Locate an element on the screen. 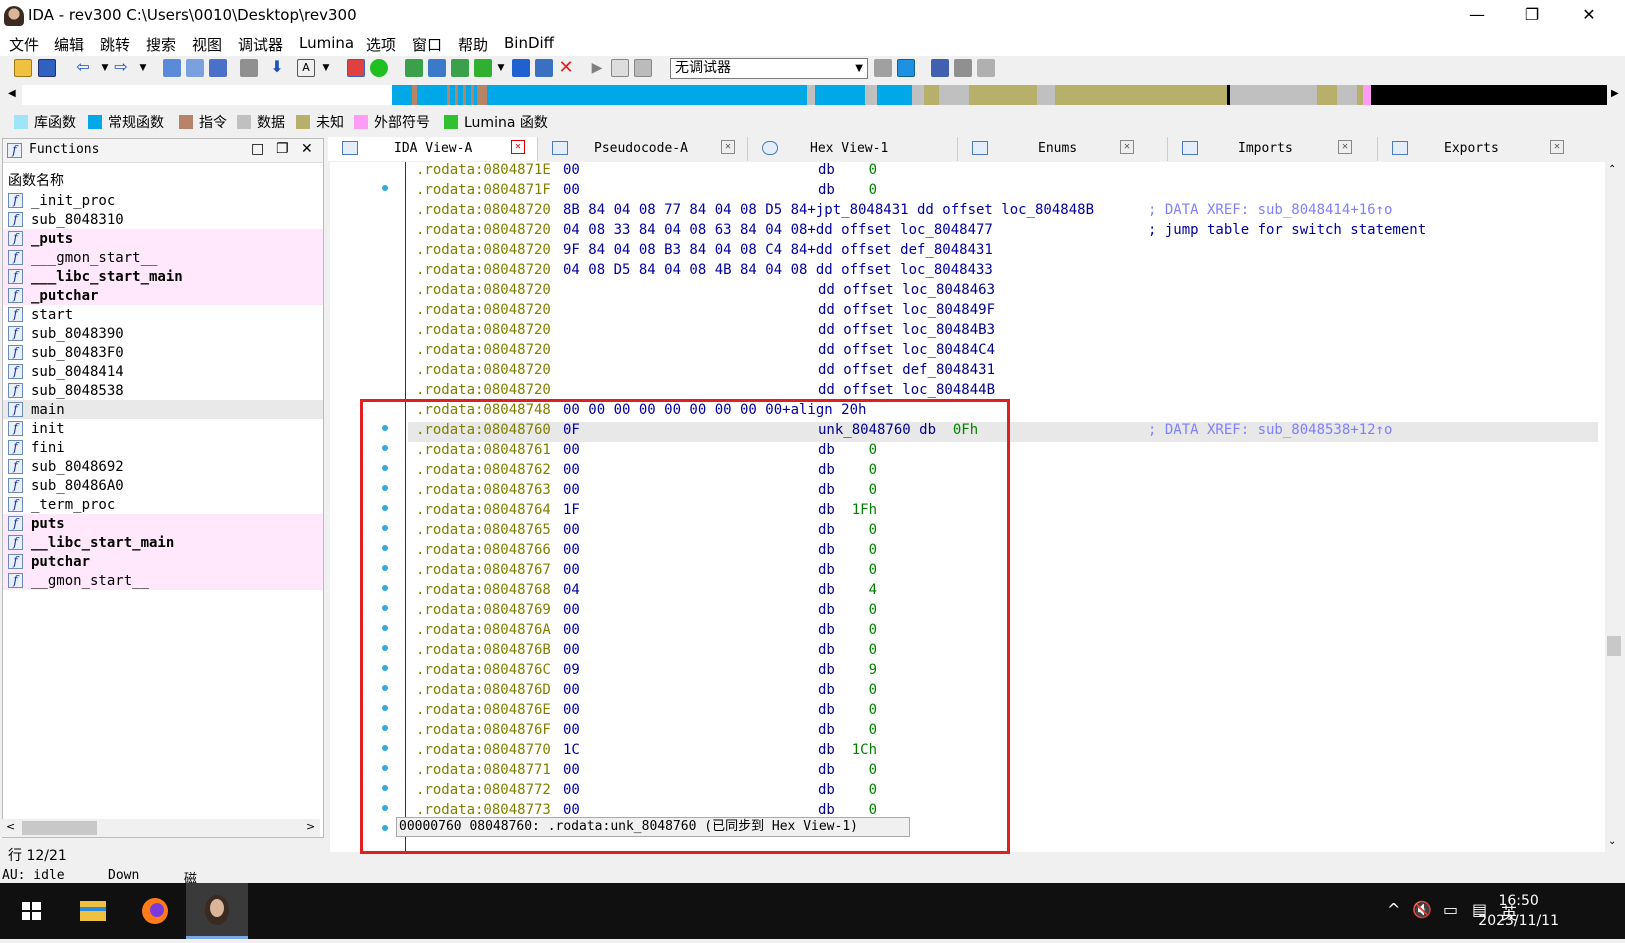 This screenshot has width=1625, height=943. file-explorer-icon is located at coordinates (93, 911).